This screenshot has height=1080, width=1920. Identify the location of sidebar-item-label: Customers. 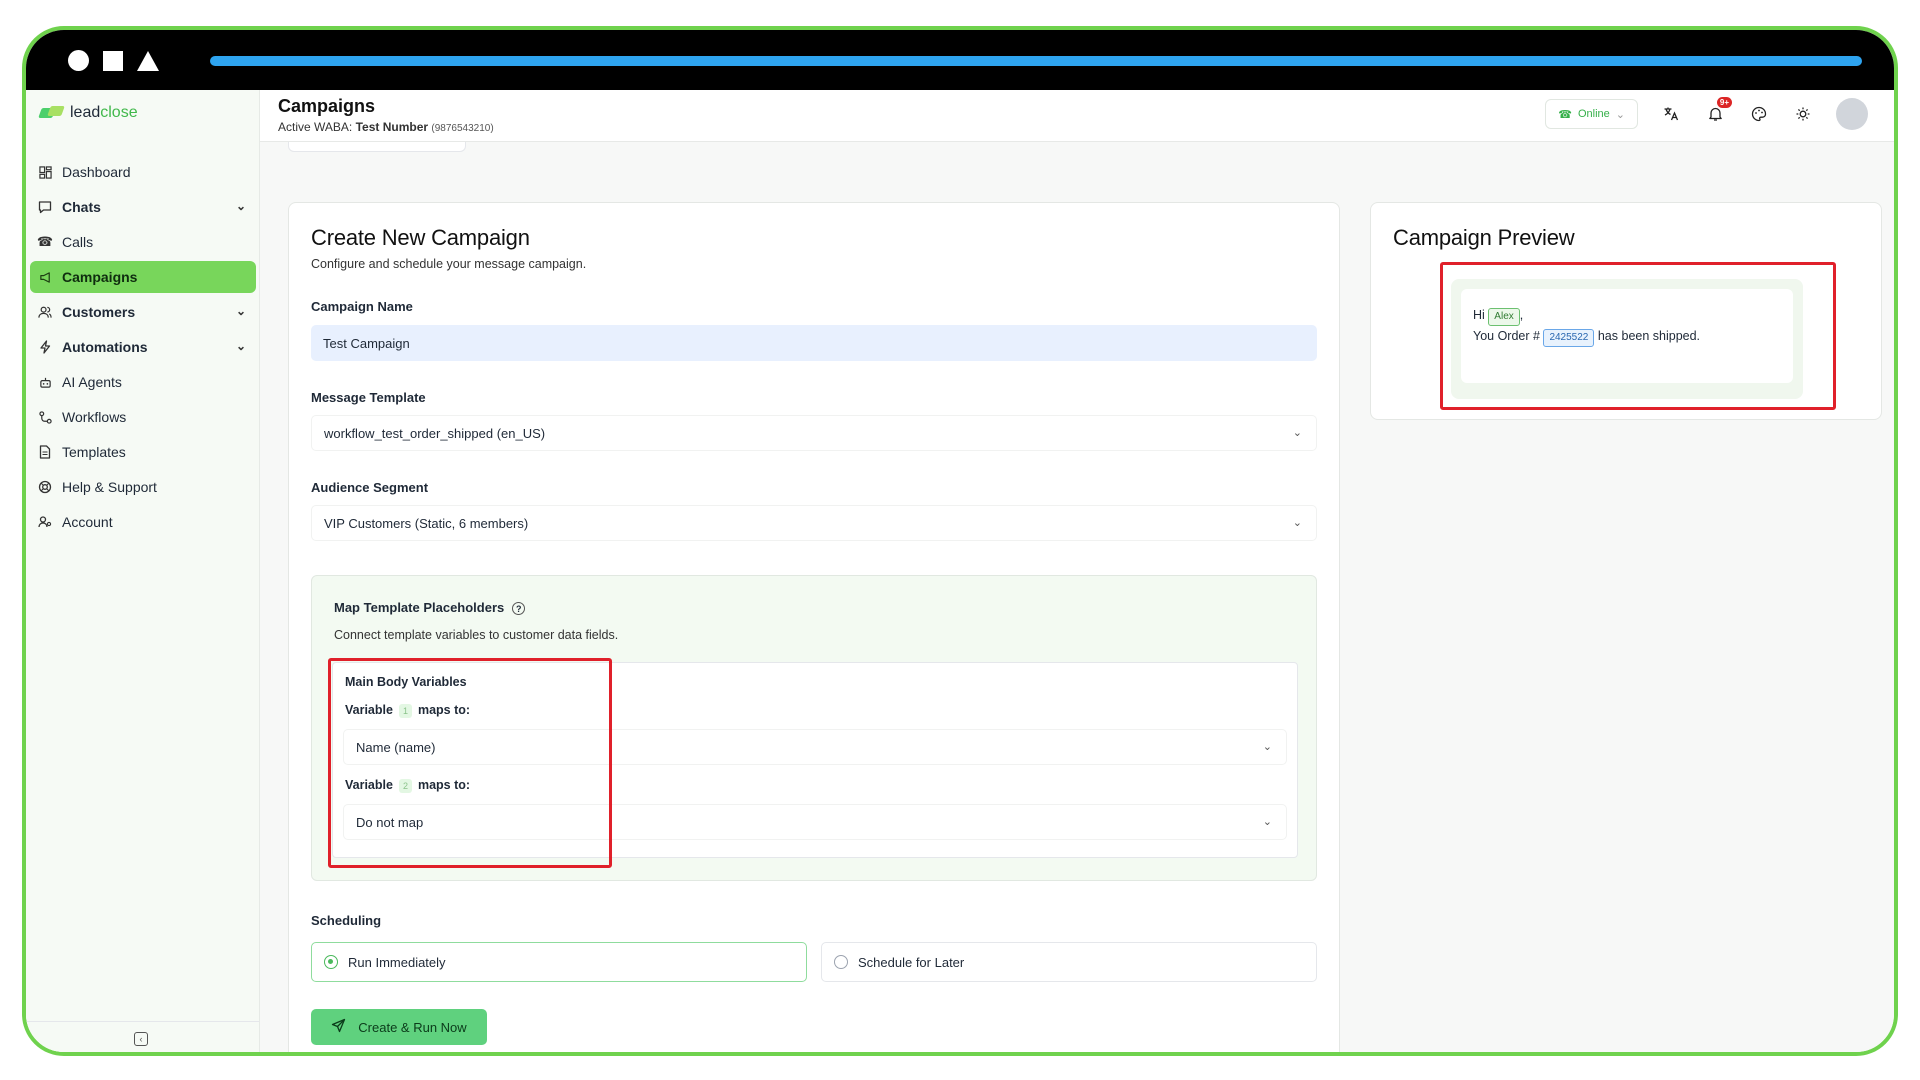
(99, 312).